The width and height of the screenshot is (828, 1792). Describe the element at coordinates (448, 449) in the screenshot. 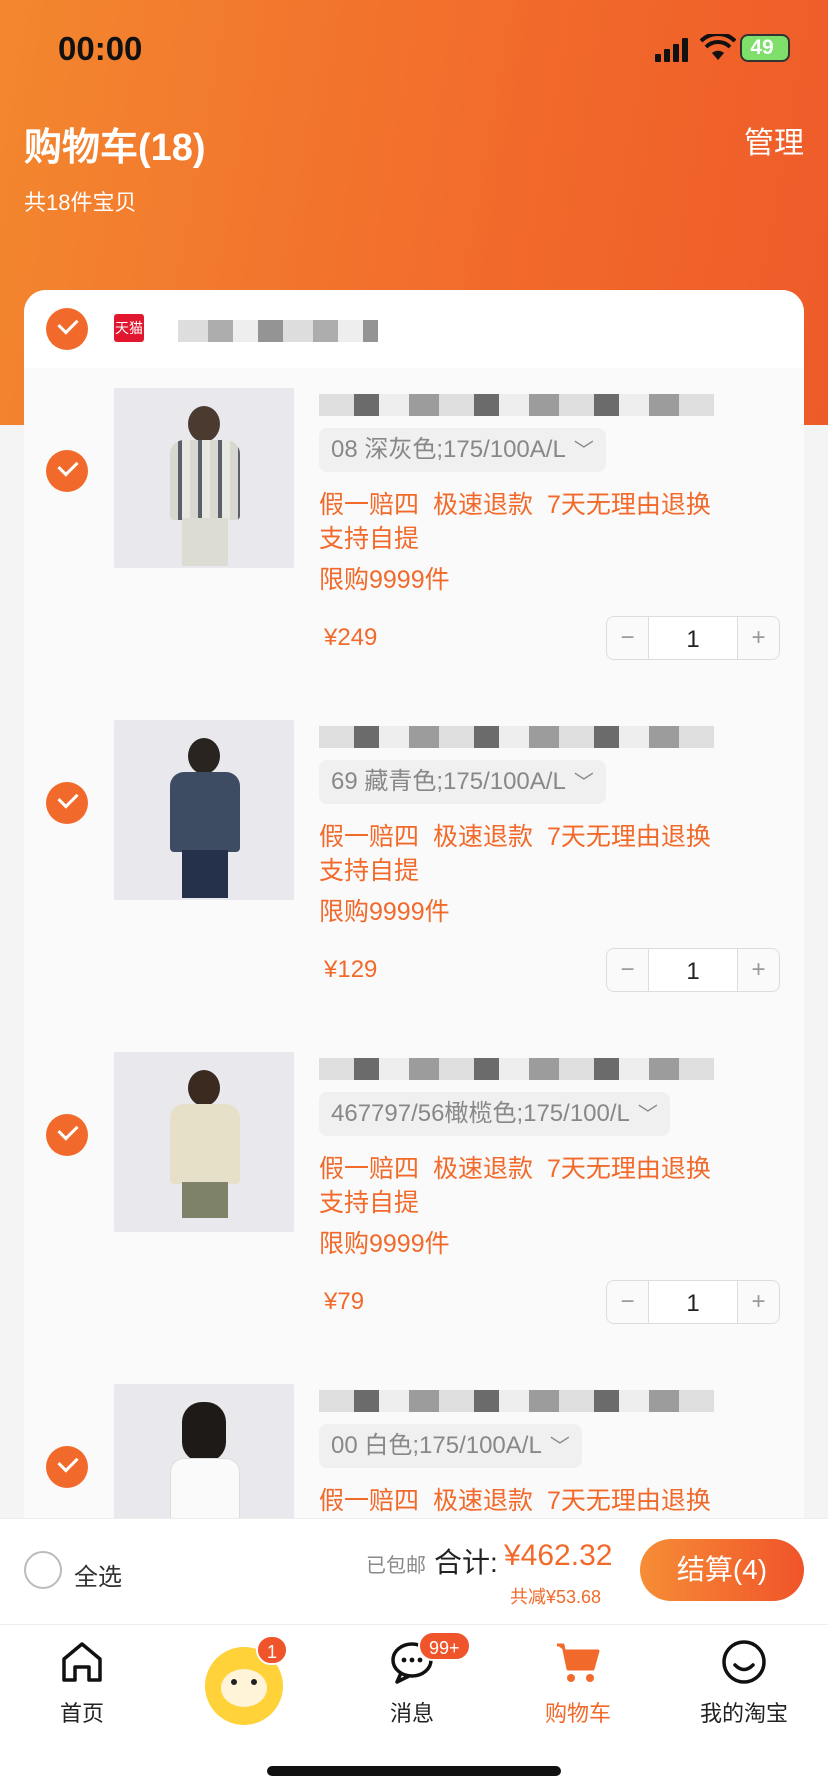

I see `sku-text: 08 深灰色;175/100A/L` at that location.